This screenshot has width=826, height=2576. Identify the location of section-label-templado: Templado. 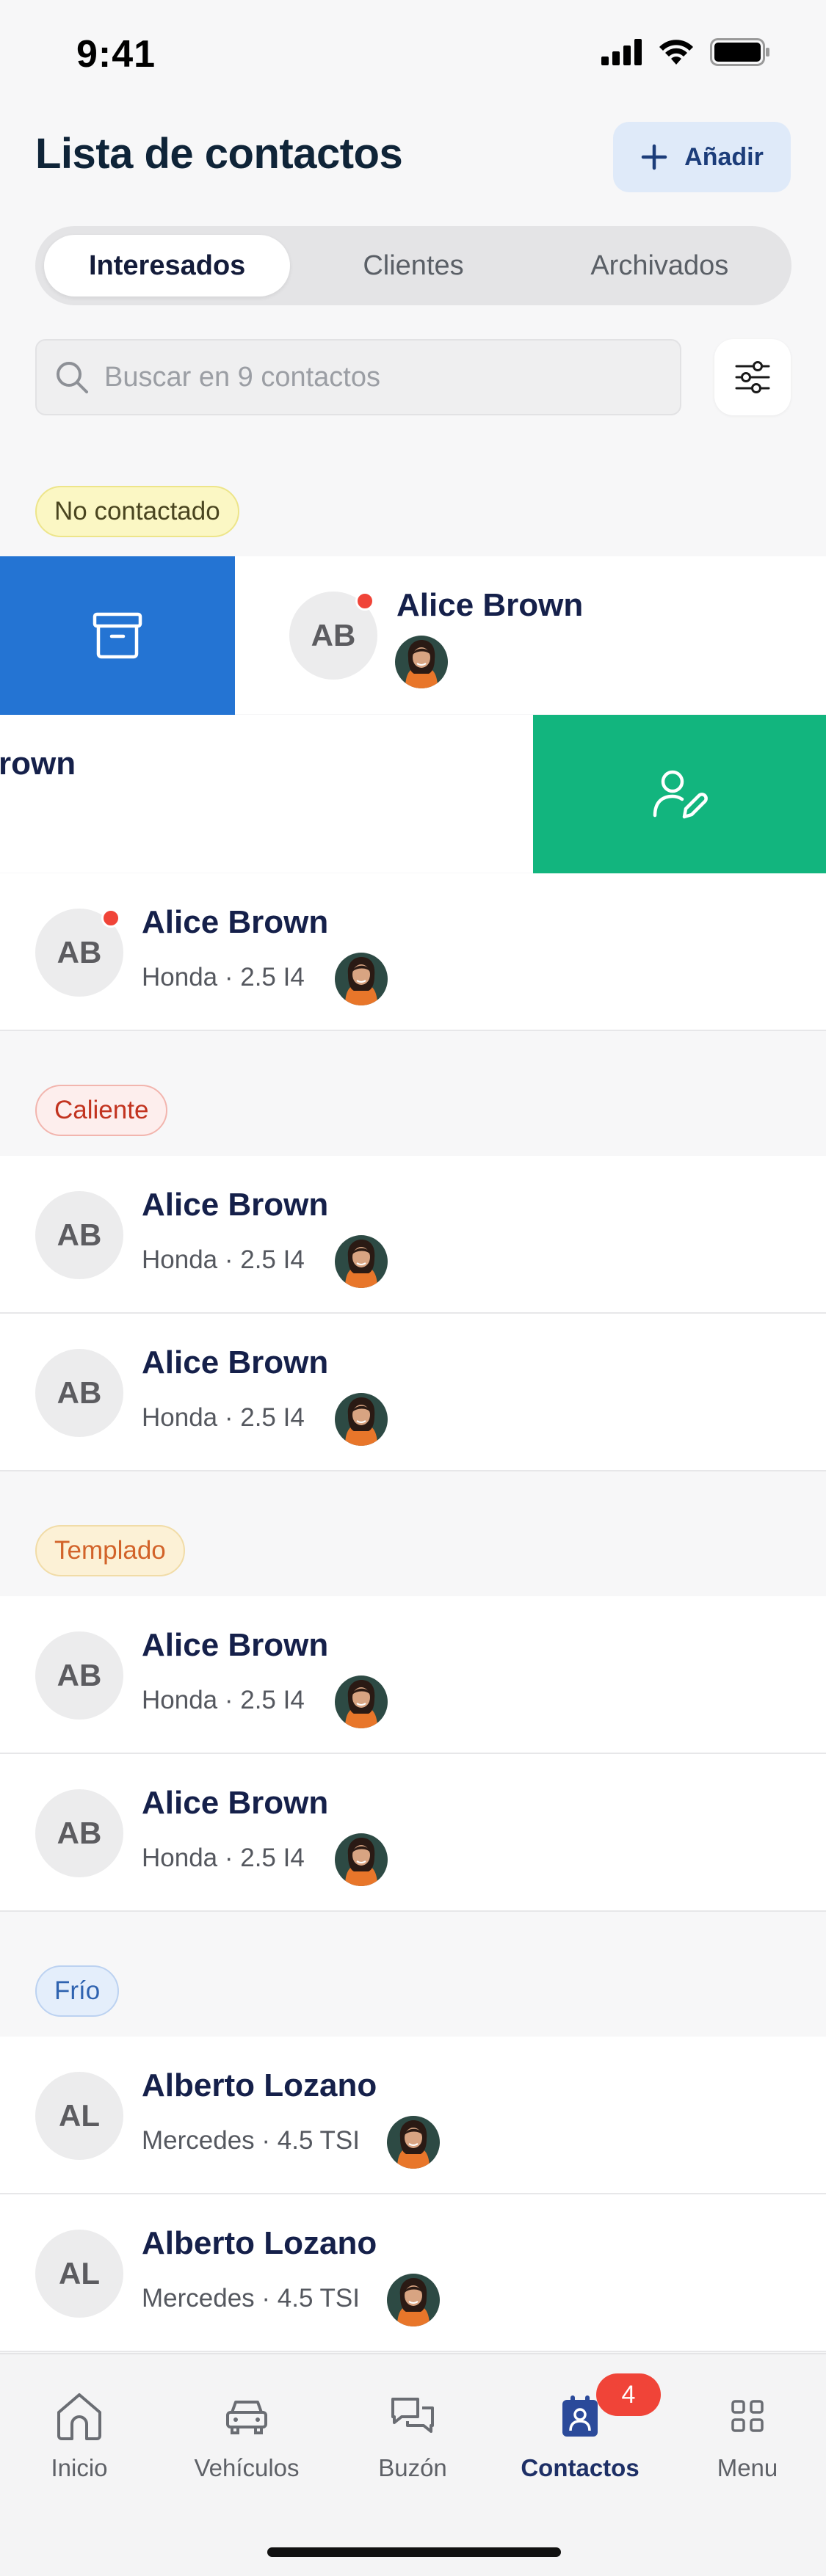
(110, 1550).